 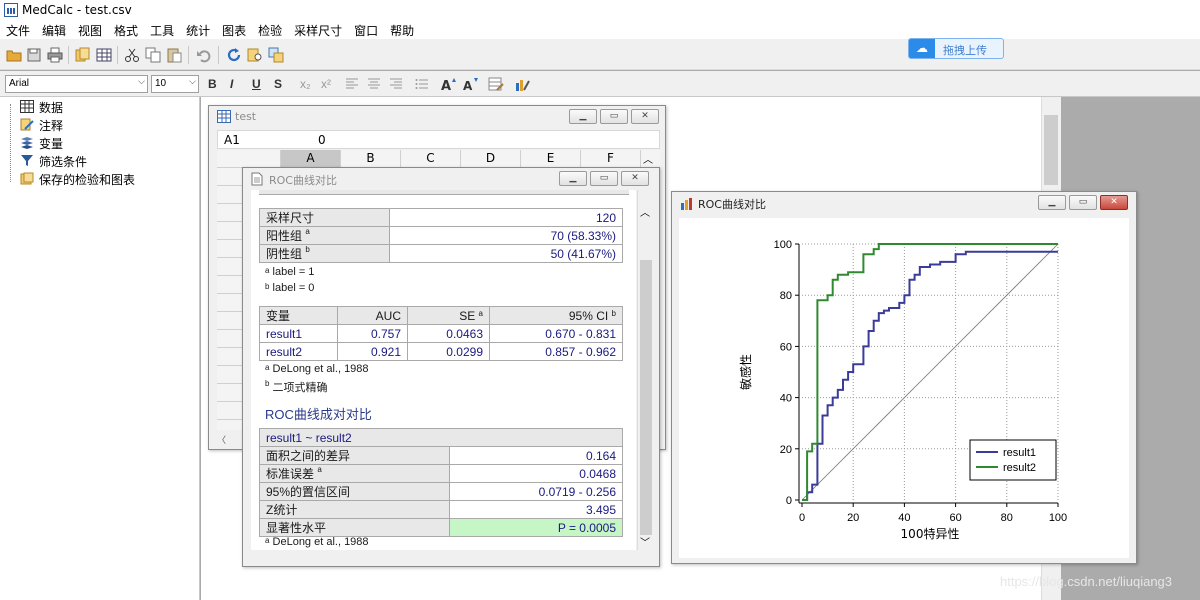 I want to click on row-label: 阴性组 b, so click(x=324, y=253).